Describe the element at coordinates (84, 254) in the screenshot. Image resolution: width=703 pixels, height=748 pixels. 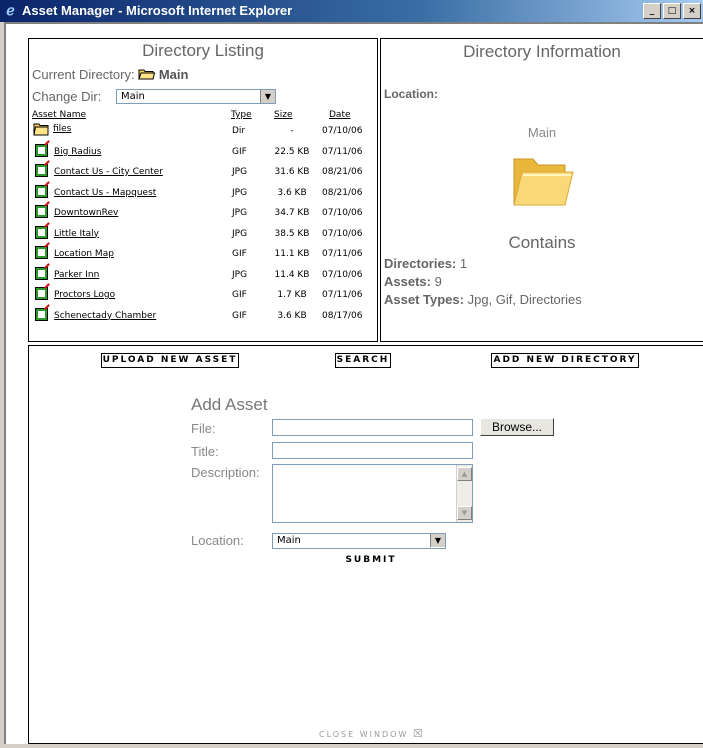
I see `asset-name-link: Location Map` at that location.